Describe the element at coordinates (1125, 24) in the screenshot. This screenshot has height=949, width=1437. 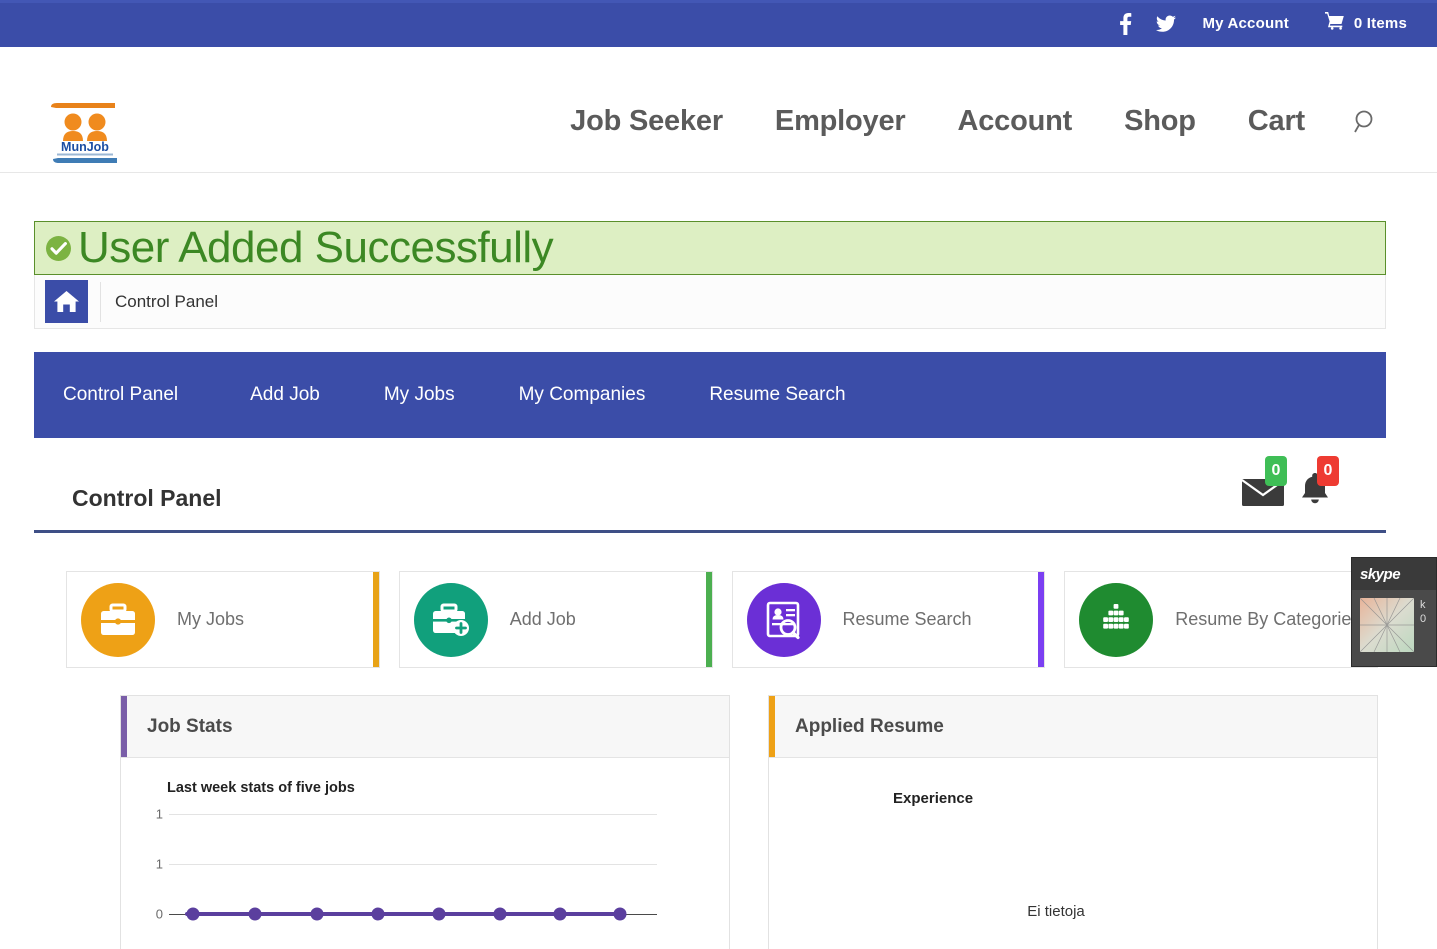
I see `facebook-icon` at that location.